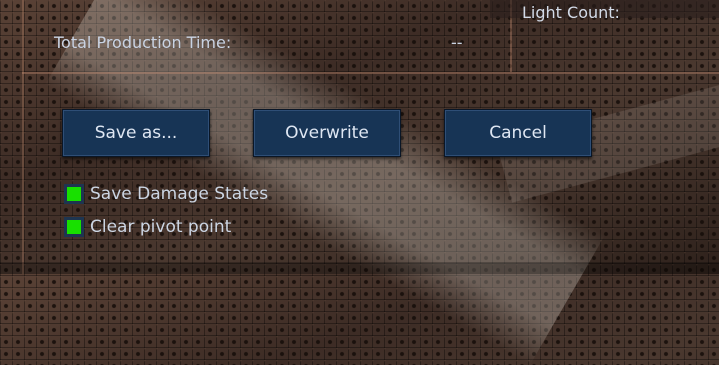 The height and width of the screenshot is (365, 719). Describe the element at coordinates (23, 137) in the screenshot. I see `panel-border-left` at that location.